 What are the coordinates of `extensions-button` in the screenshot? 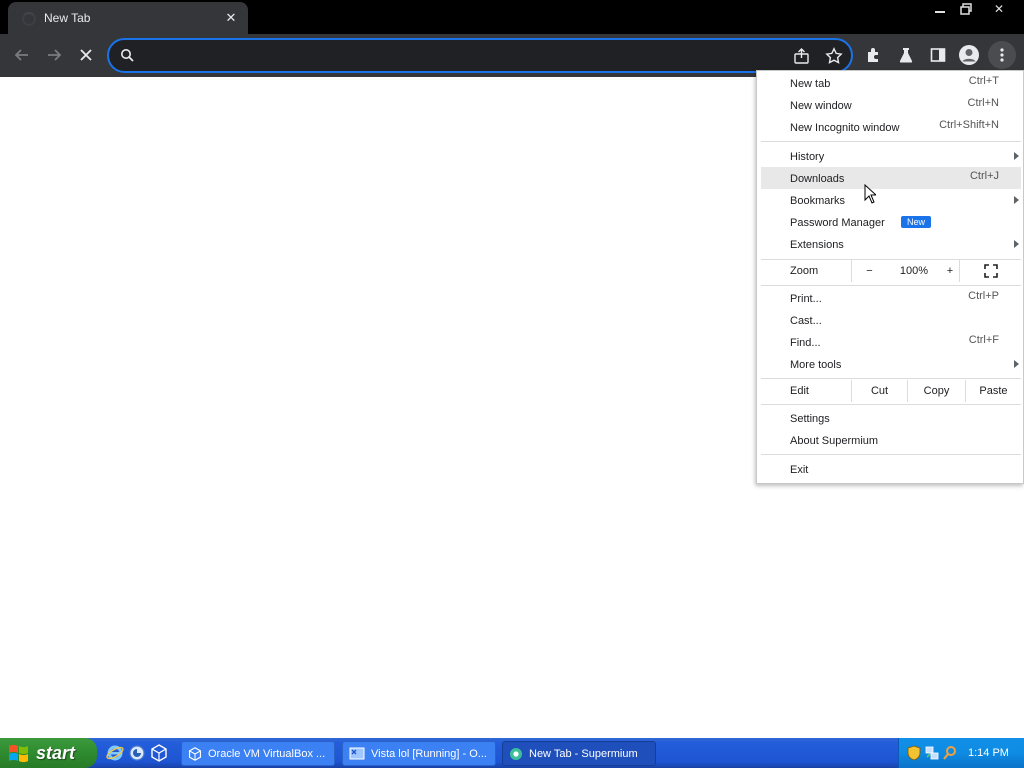 It's located at (874, 55).